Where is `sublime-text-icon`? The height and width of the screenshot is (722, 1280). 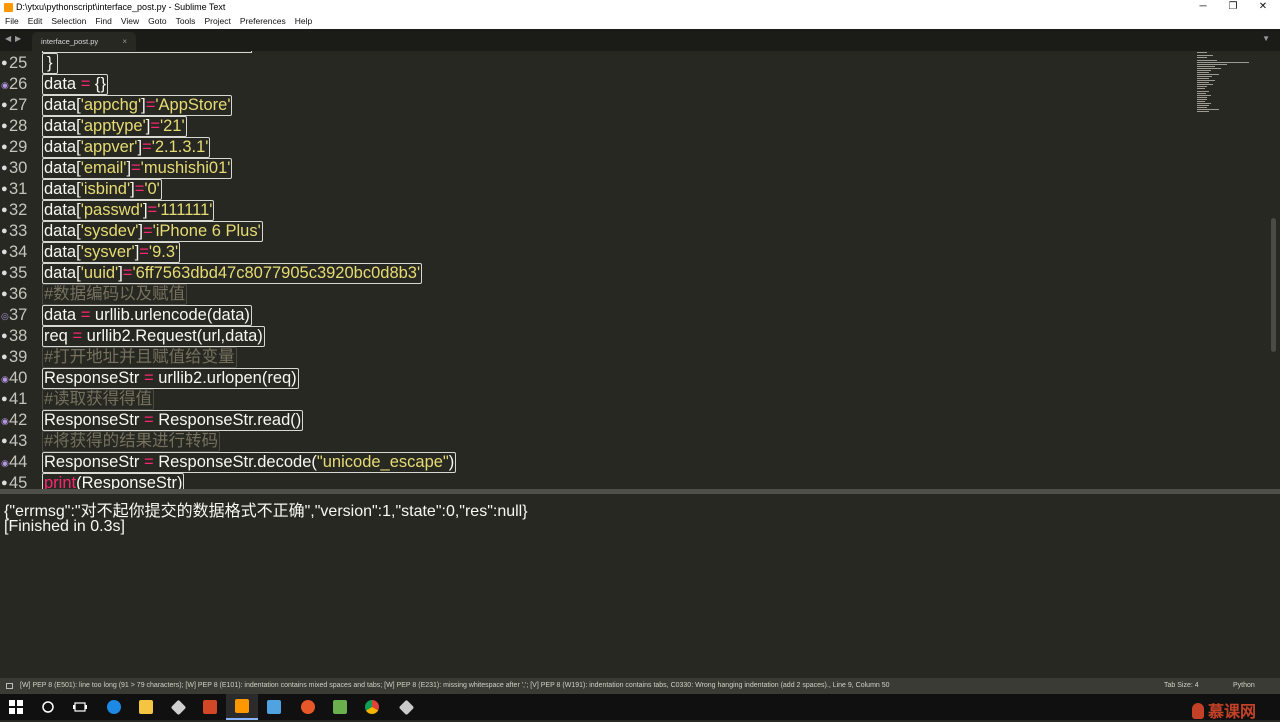 sublime-text-icon is located at coordinates (242, 706).